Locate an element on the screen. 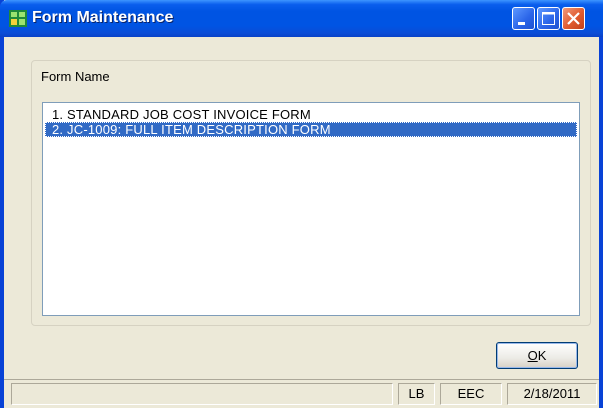 The width and height of the screenshot is (603, 408). status-date: 2/18/2011 is located at coordinates (552, 394).